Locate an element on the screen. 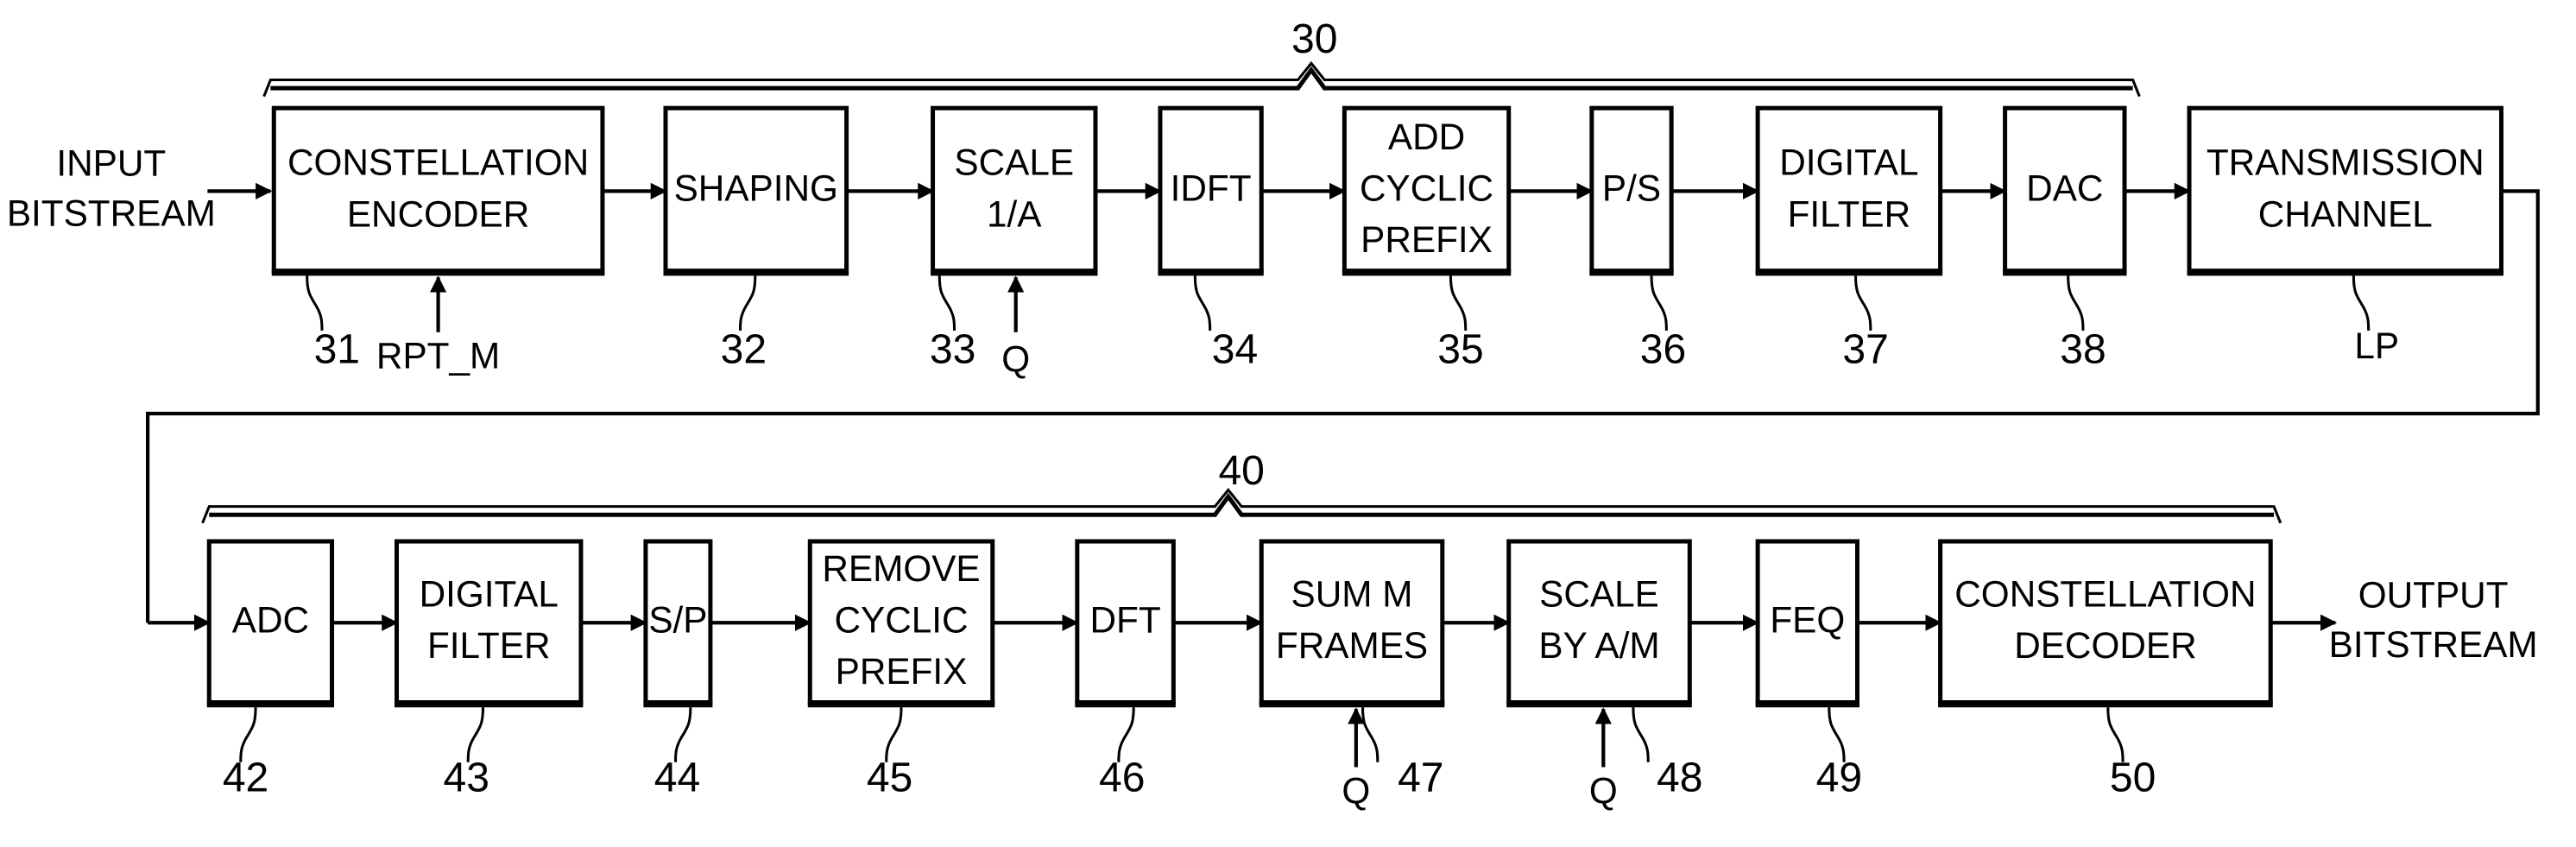 Image resolution: width=2576 pixels, height=847 pixels. block-add-cyclic-prefix-label: PREFIX is located at coordinates (1427, 239).